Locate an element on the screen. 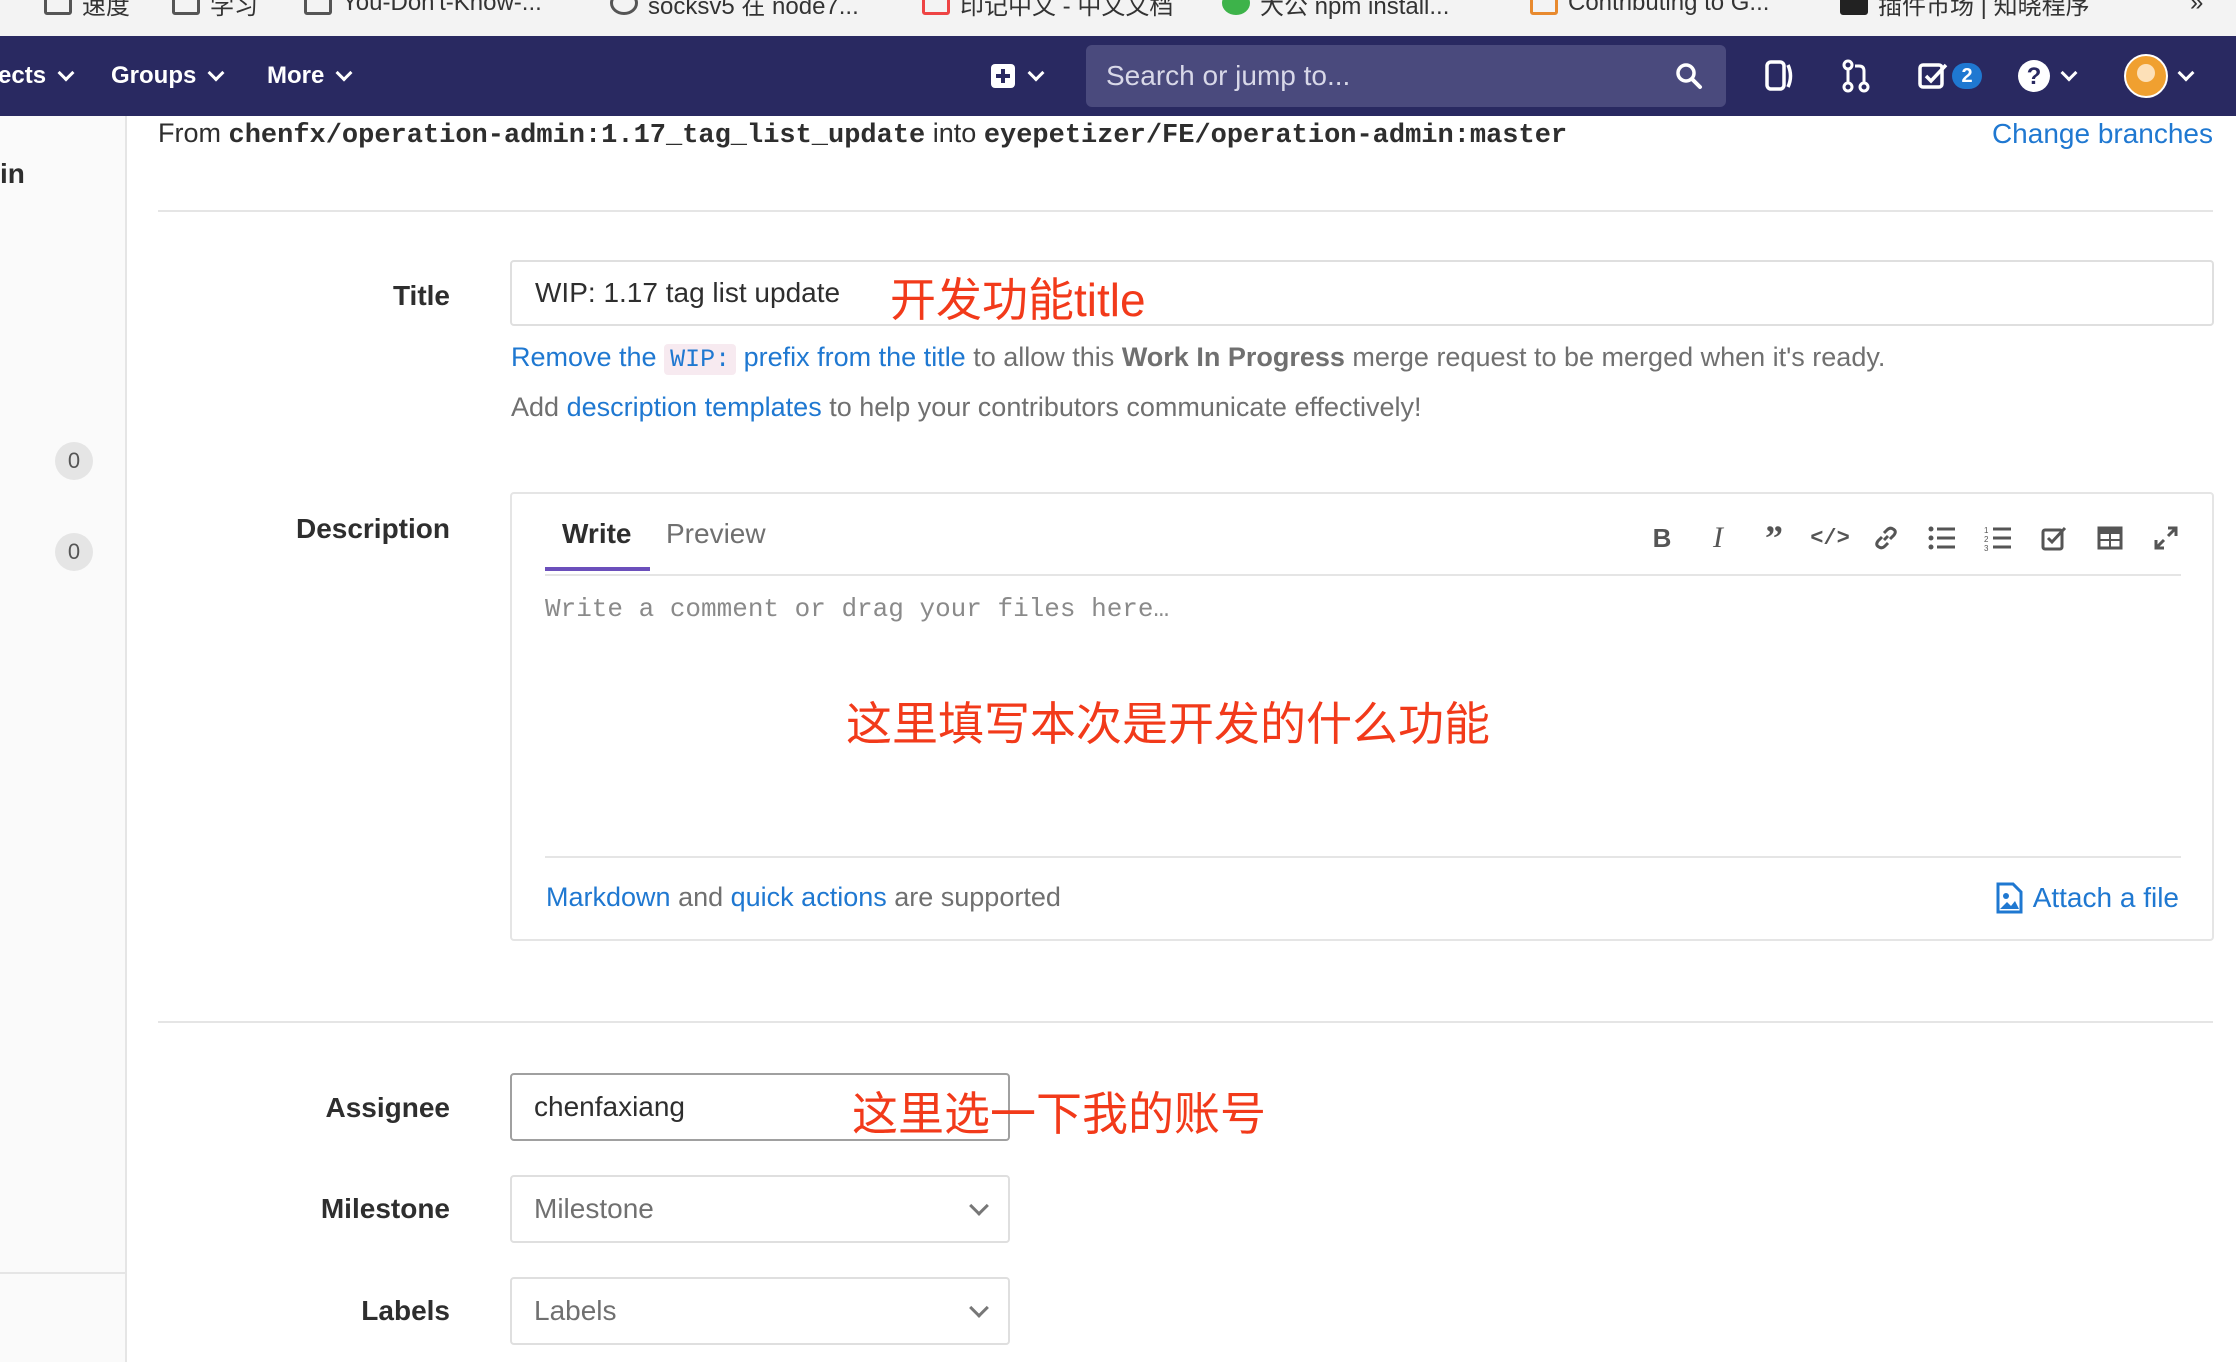  change-branches-link: Change branches is located at coordinates (2102, 134).